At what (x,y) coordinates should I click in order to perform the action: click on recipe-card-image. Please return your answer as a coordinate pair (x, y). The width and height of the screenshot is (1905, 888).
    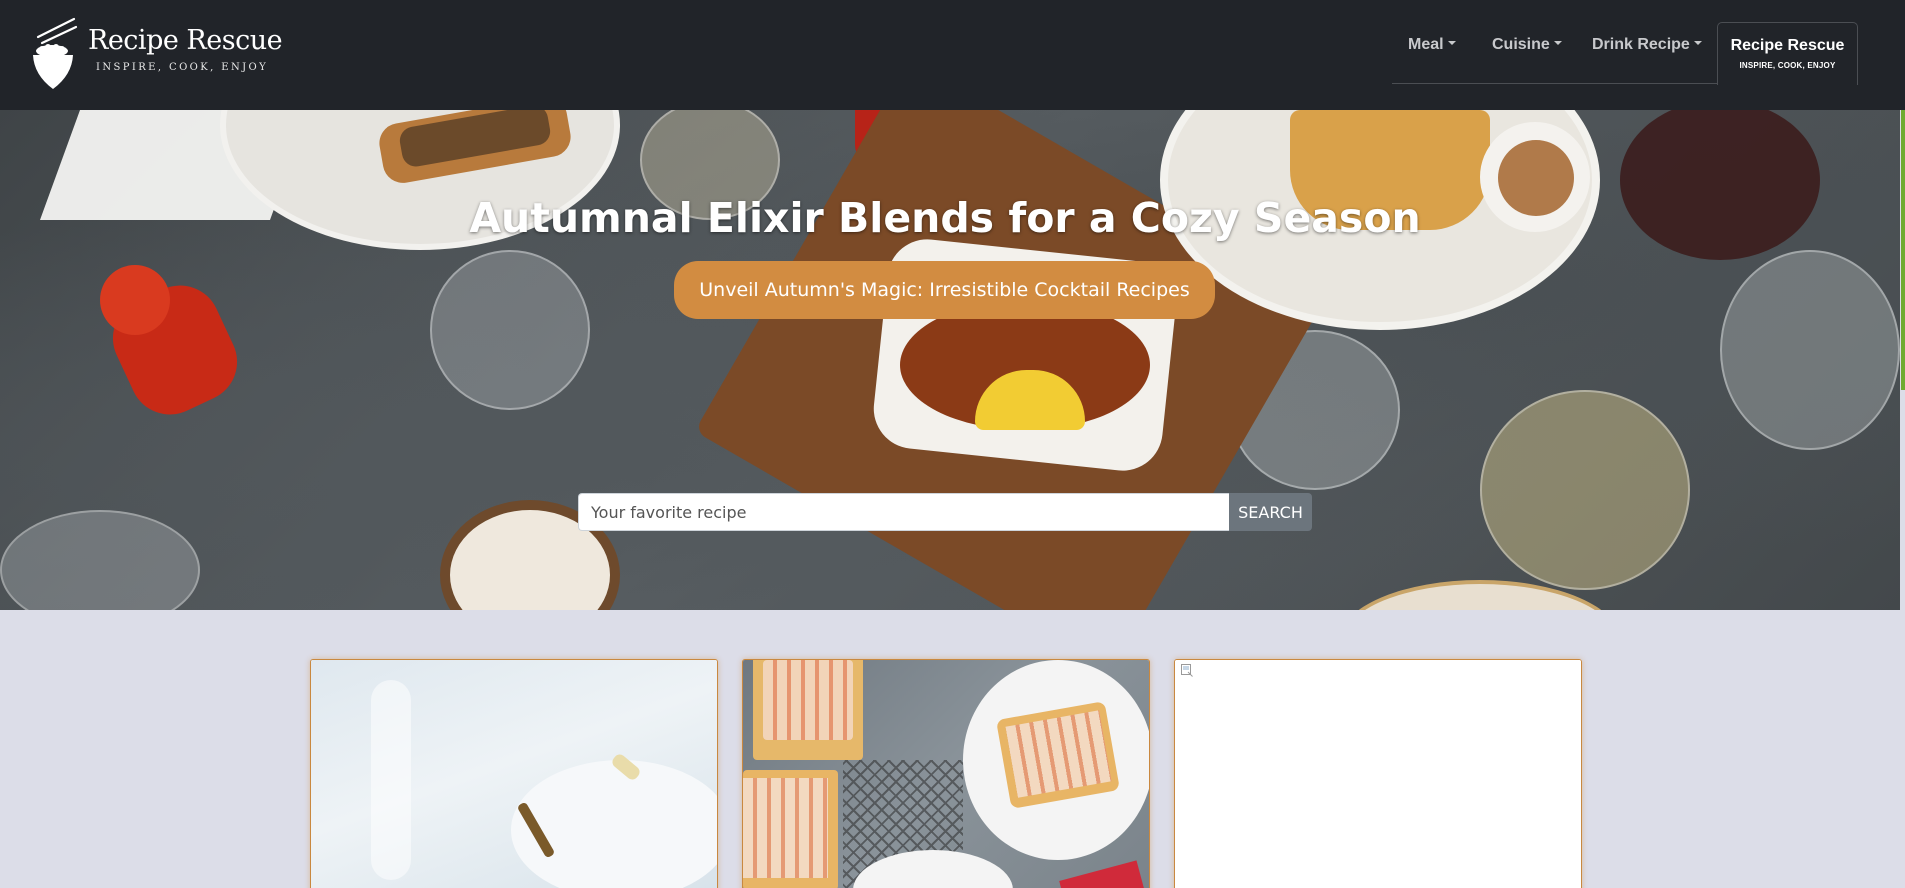
    Looking at the image, I should click on (1378, 774).